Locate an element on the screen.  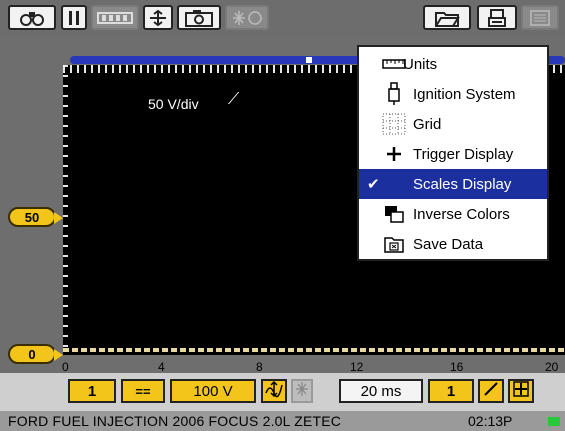
battery-button is located at coordinates (115, 17).